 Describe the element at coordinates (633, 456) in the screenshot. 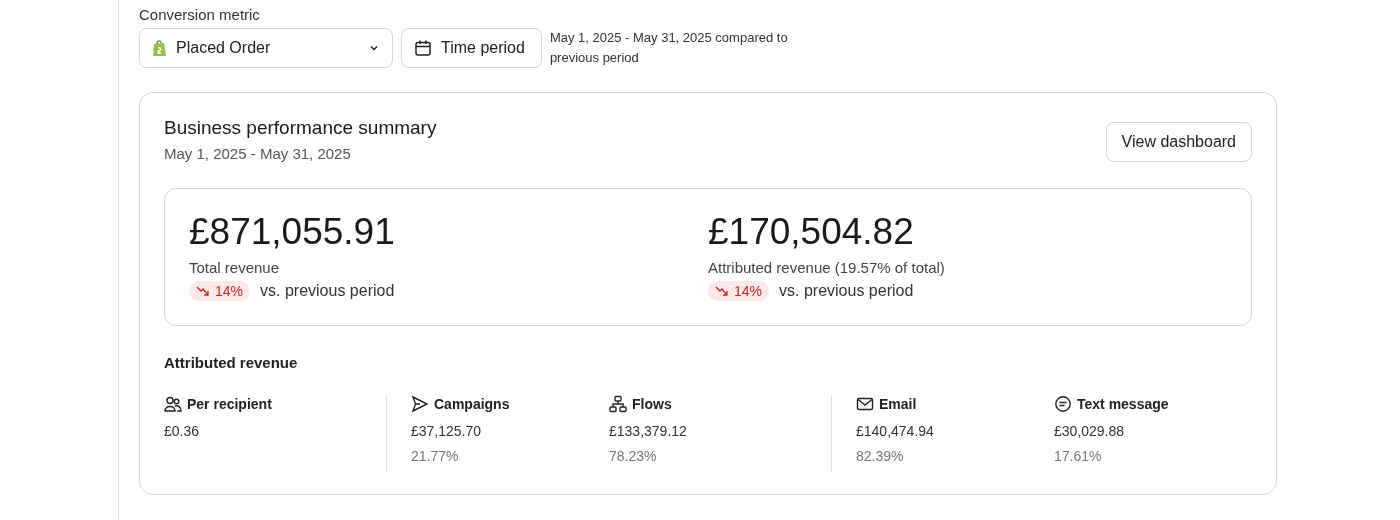

I see `metric-share: 78.23%` at that location.